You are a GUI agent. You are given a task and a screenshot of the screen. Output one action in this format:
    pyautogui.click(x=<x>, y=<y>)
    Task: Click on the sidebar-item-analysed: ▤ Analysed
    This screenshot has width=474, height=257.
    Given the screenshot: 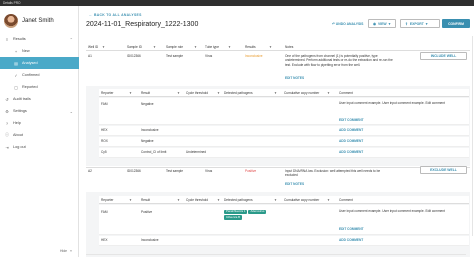 What is the action you would take?
    pyautogui.click(x=39, y=63)
    